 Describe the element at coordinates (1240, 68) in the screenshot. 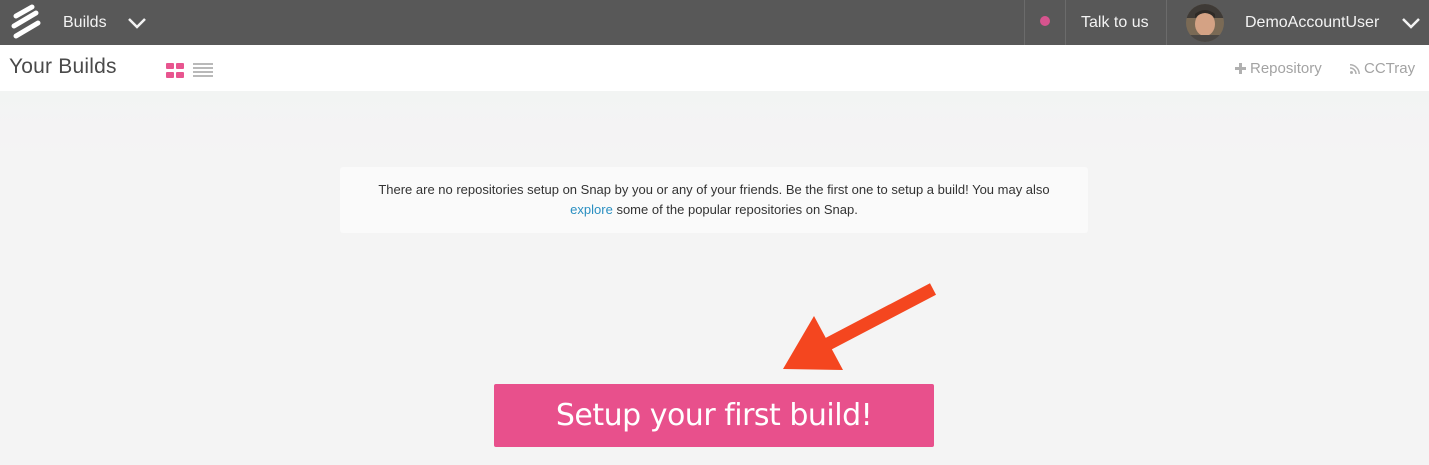

I see `plus-icon` at that location.